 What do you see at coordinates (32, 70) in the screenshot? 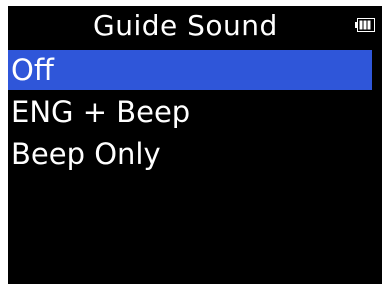
I see `menu-item-label: Off` at bounding box center [32, 70].